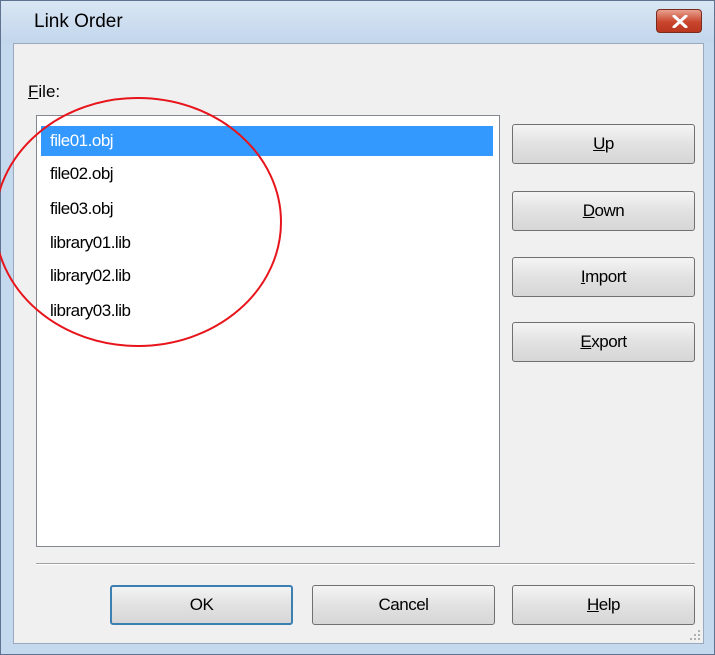  I want to click on list-item: library02.lib, so click(267, 276).